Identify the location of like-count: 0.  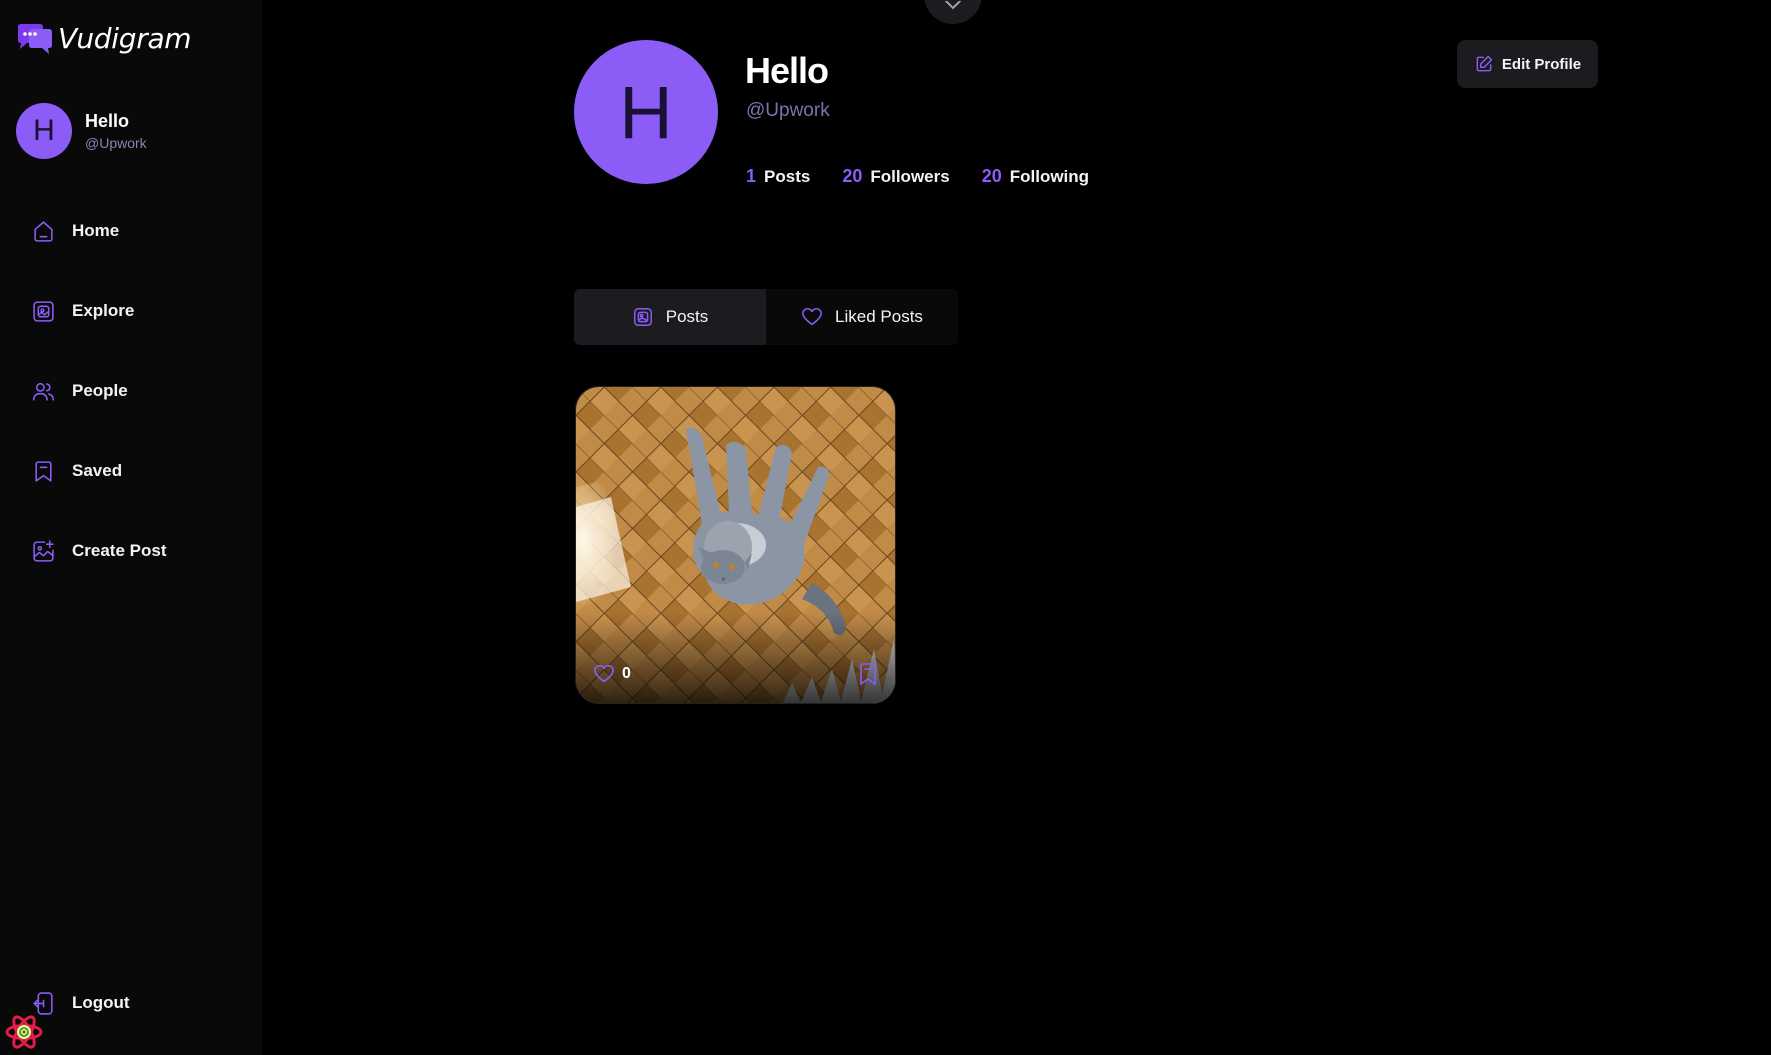
(626, 673).